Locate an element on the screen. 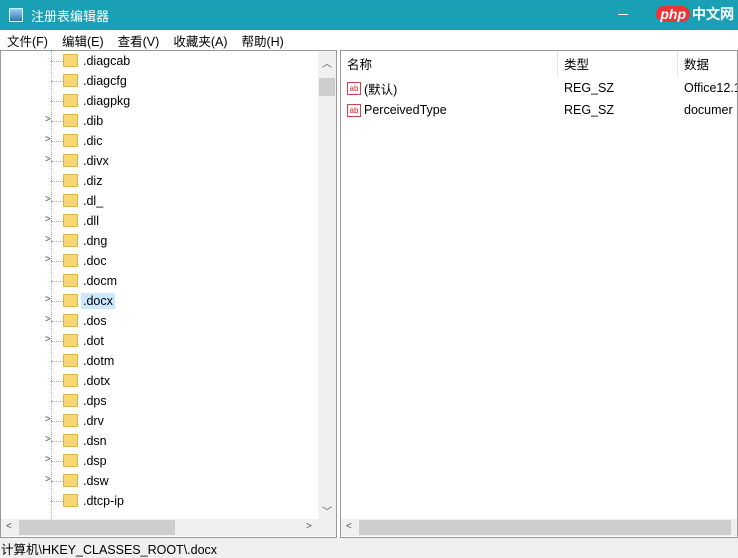  value-type: REG_SZ is located at coordinates (589, 110).